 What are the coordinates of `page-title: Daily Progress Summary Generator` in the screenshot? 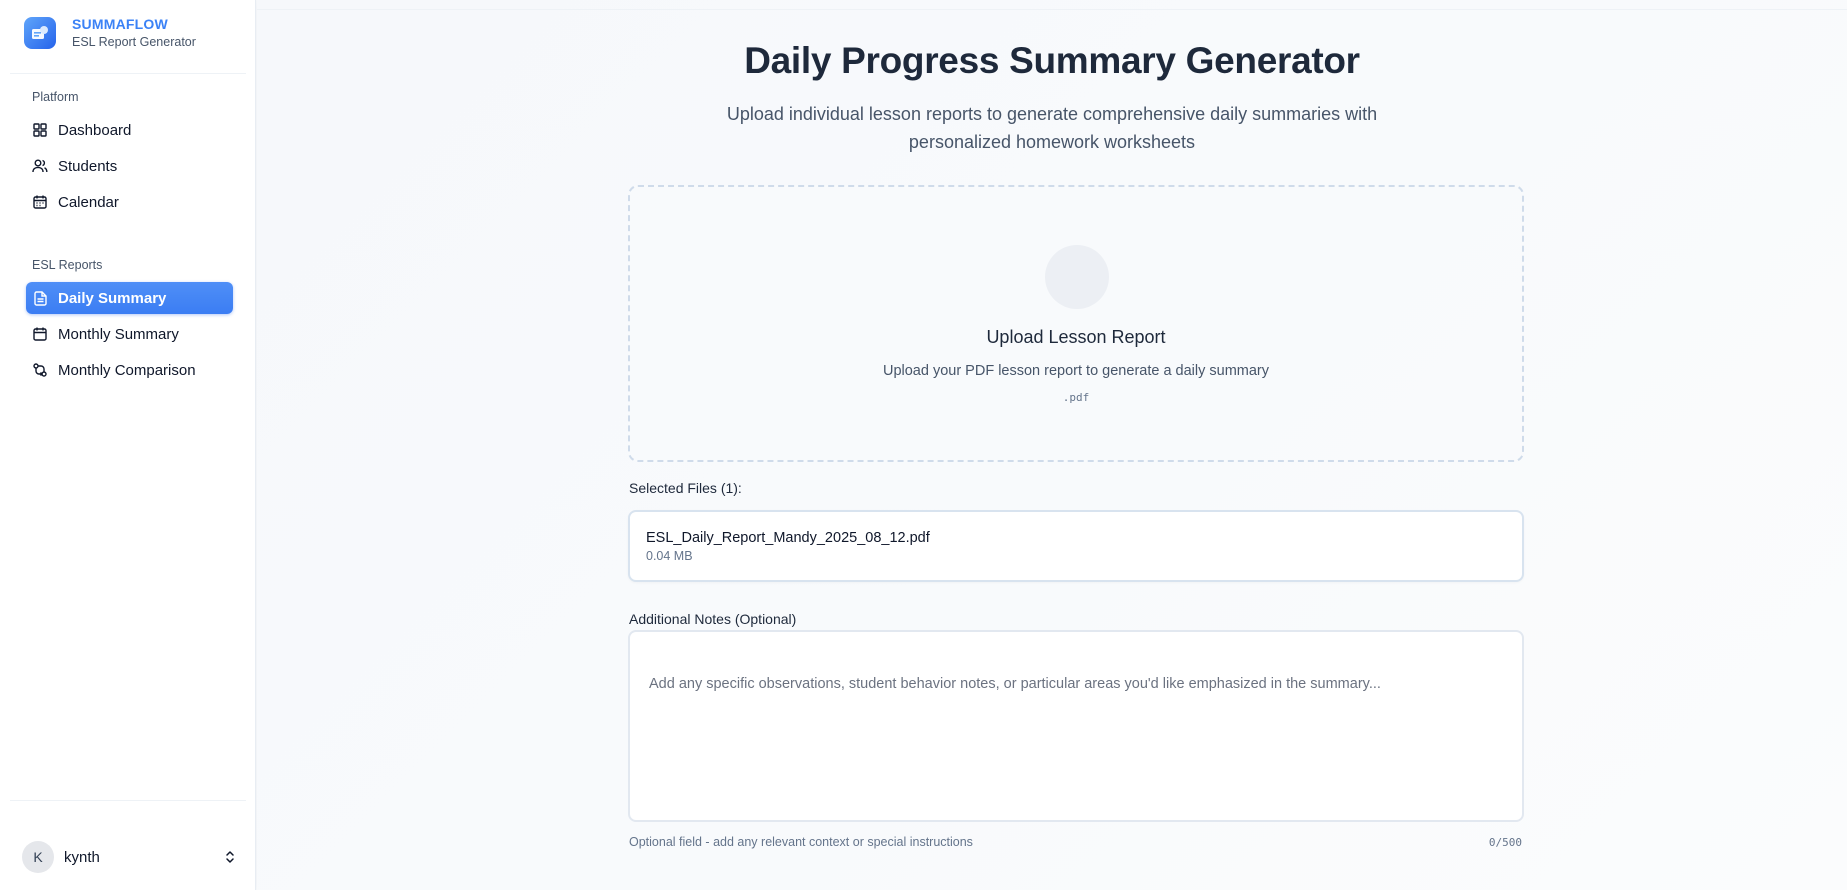 It's located at (1052, 60).